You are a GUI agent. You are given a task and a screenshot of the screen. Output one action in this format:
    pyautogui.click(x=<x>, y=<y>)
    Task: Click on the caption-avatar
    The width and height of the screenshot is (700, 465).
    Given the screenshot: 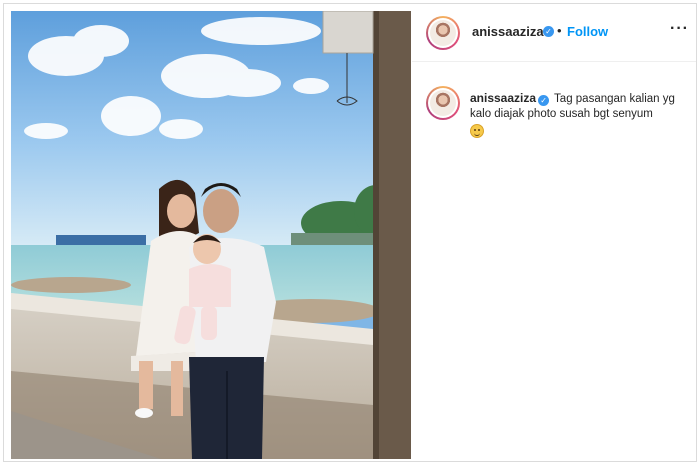 What is the action you would take?
    pyautogui.click(x=443, y=103)
    